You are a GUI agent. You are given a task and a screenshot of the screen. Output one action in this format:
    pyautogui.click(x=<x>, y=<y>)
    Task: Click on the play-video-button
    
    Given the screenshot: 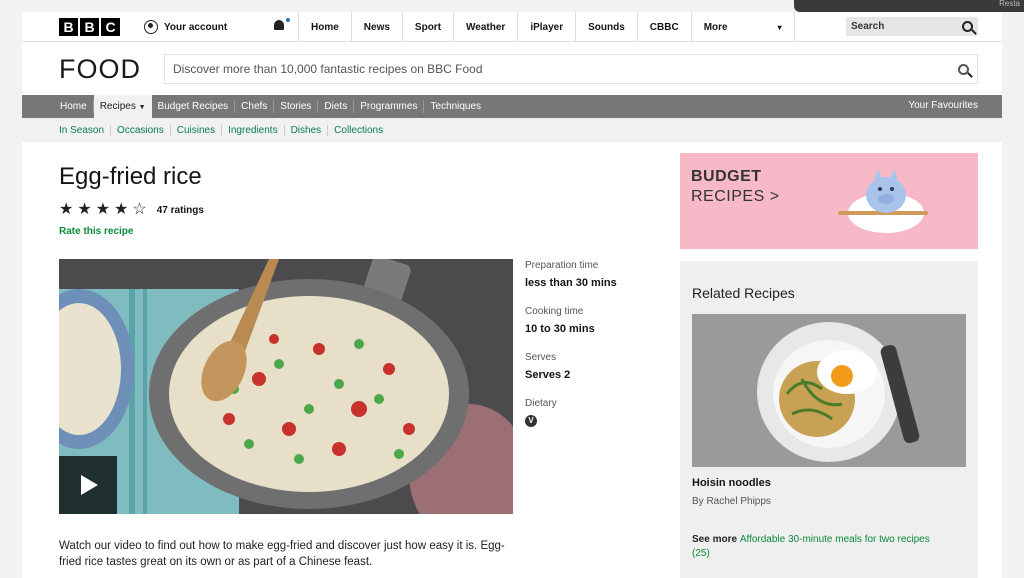 What is the action you would take?
    pyautogui.click(x=88, y=485)
    